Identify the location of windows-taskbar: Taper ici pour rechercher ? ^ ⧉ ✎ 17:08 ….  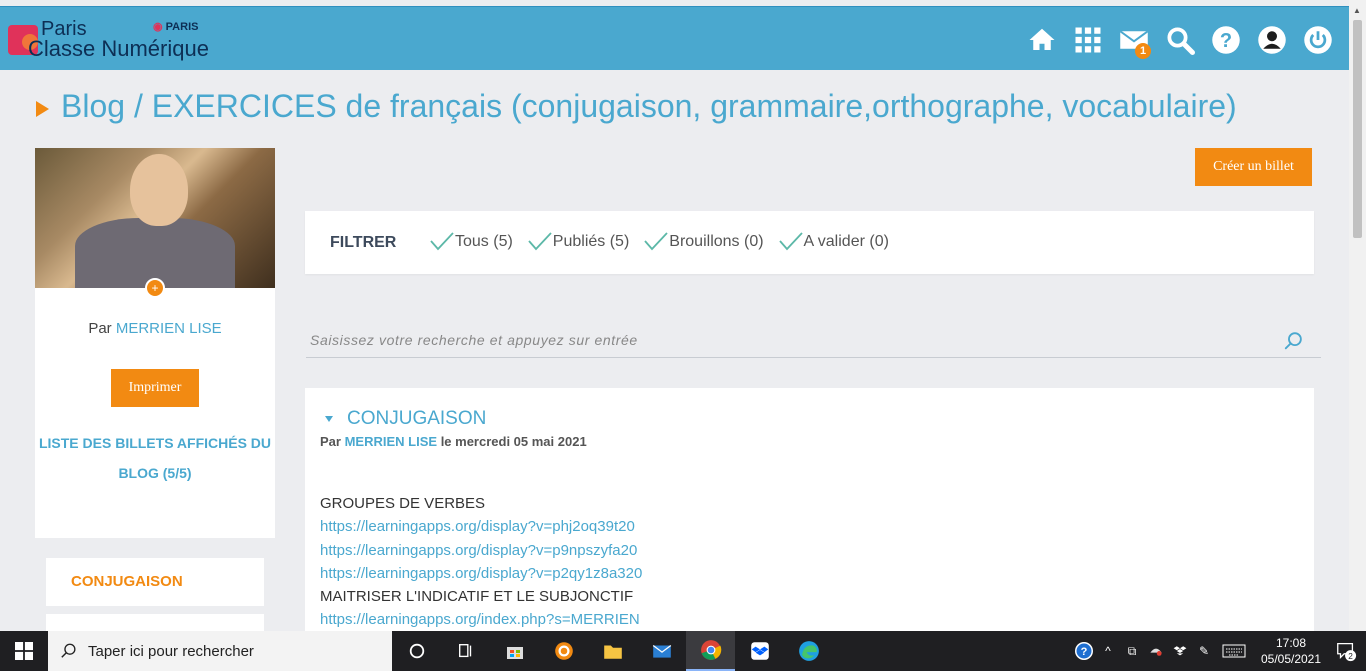
(683, 651).